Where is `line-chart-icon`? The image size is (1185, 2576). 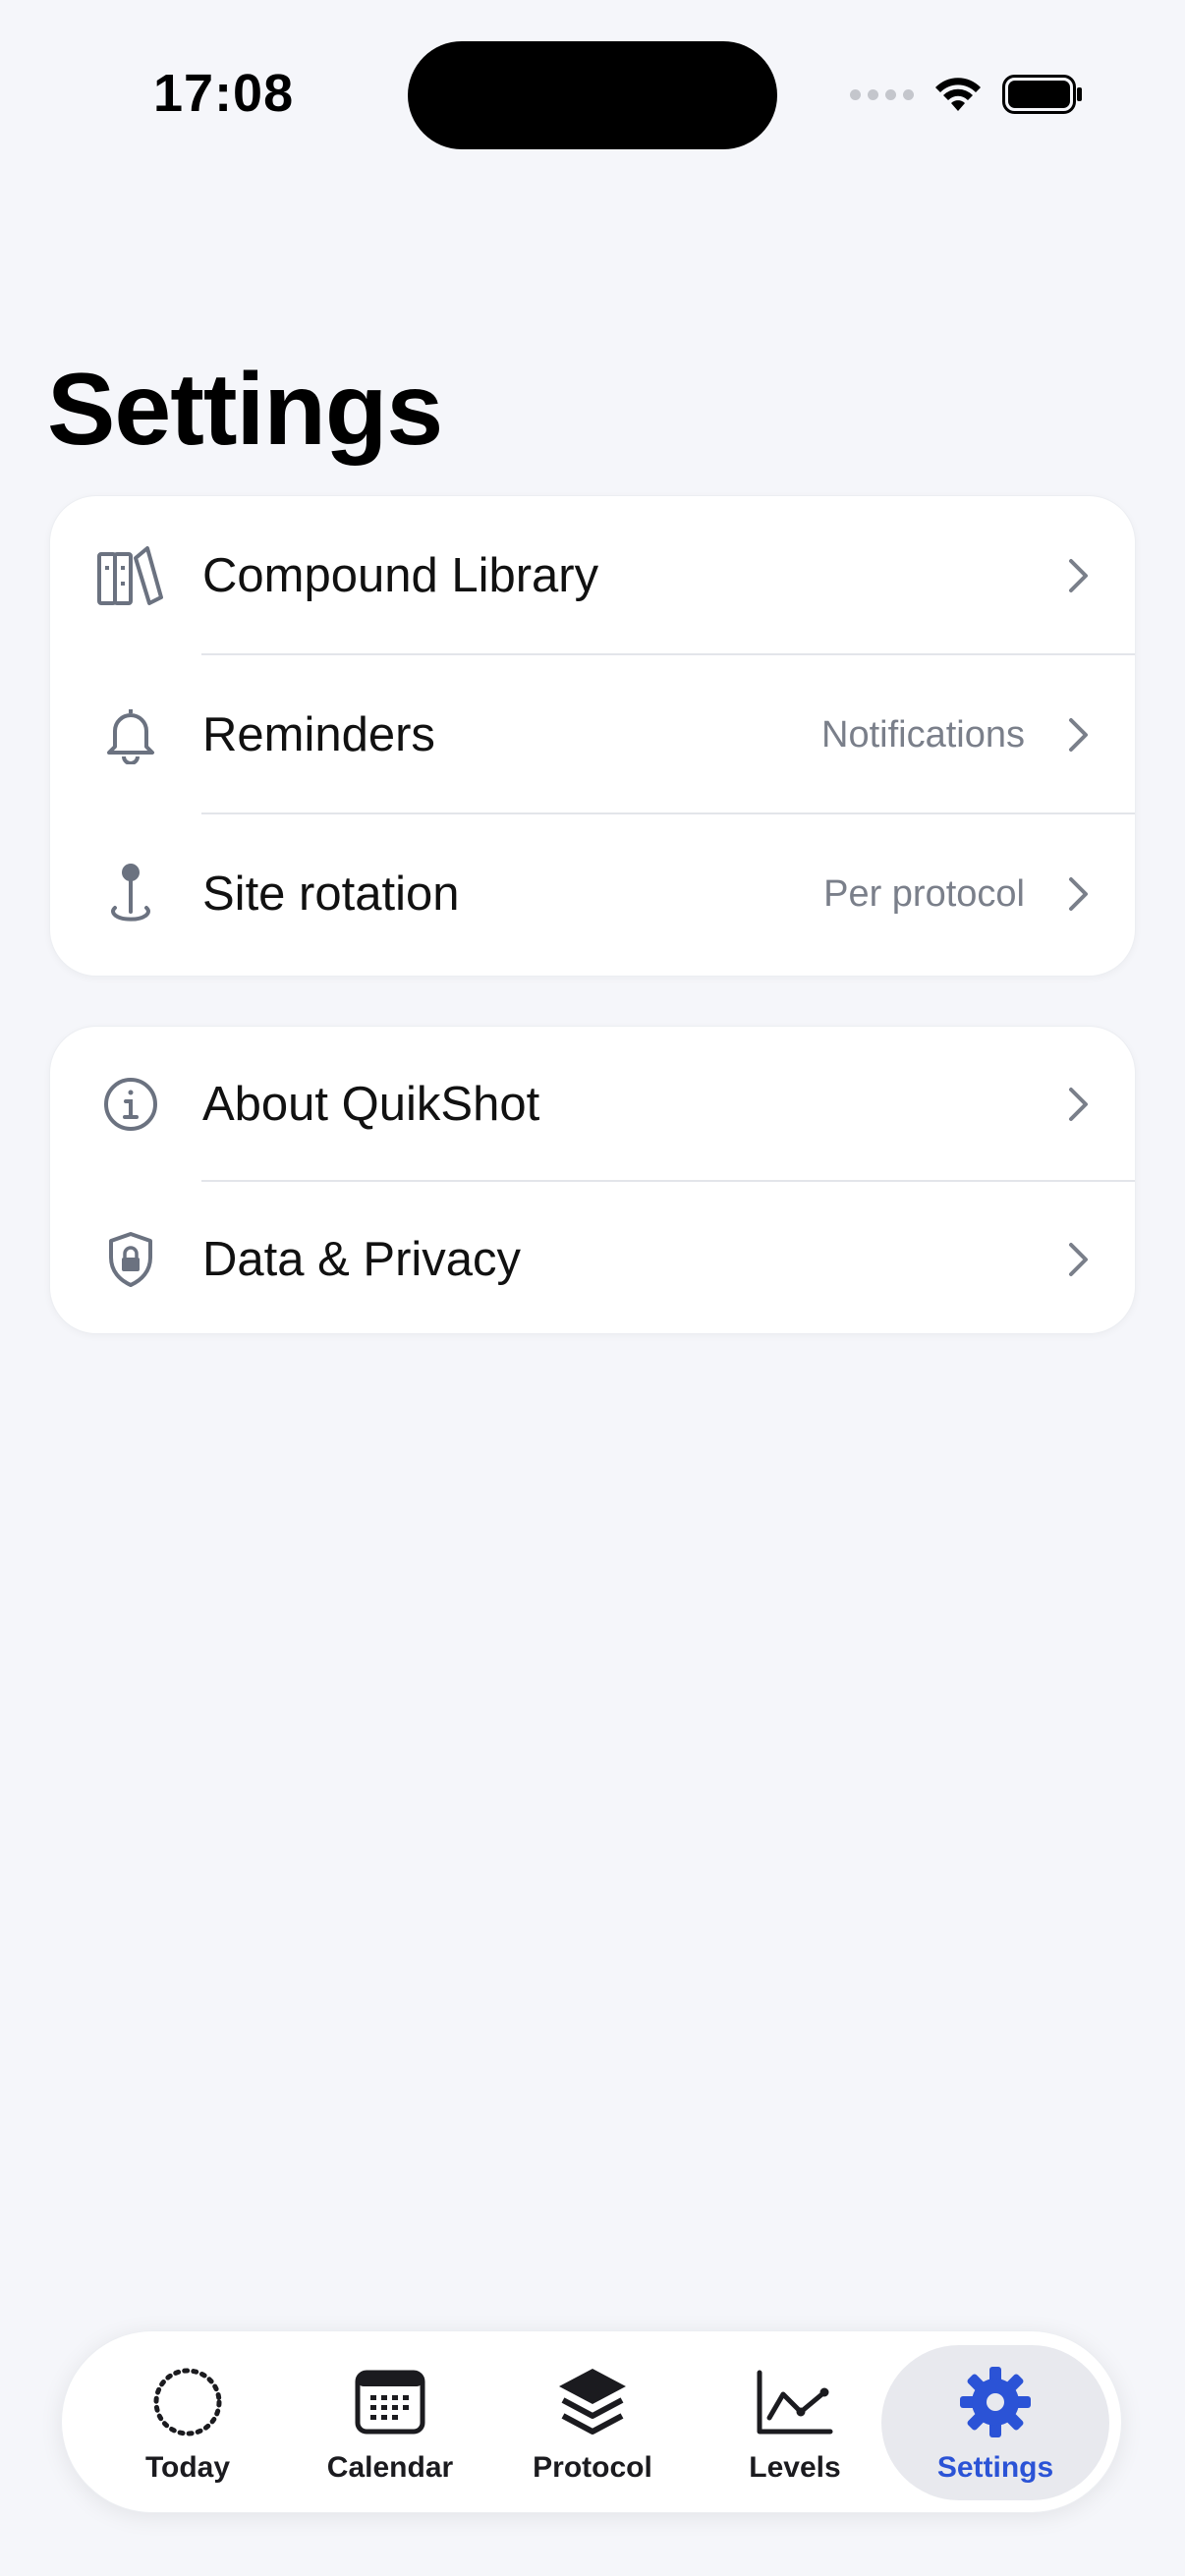
line-chart-icon is located at coordinates (795, 2402).